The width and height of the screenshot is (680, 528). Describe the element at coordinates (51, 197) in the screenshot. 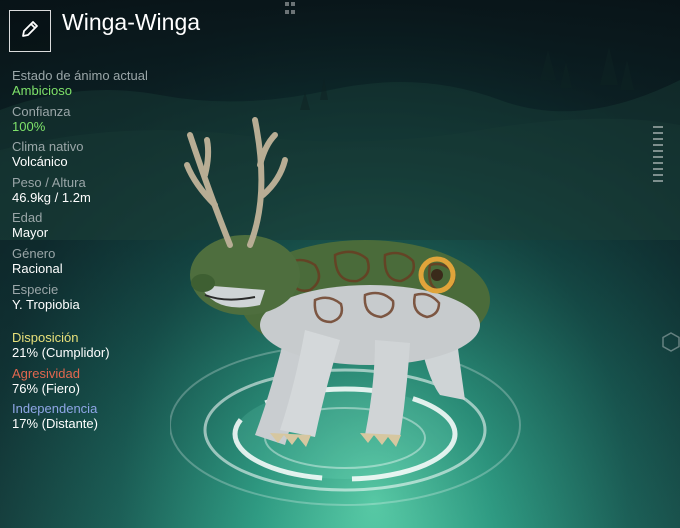

I see `stat-value: 46.9kg / 1.2m` at that location.